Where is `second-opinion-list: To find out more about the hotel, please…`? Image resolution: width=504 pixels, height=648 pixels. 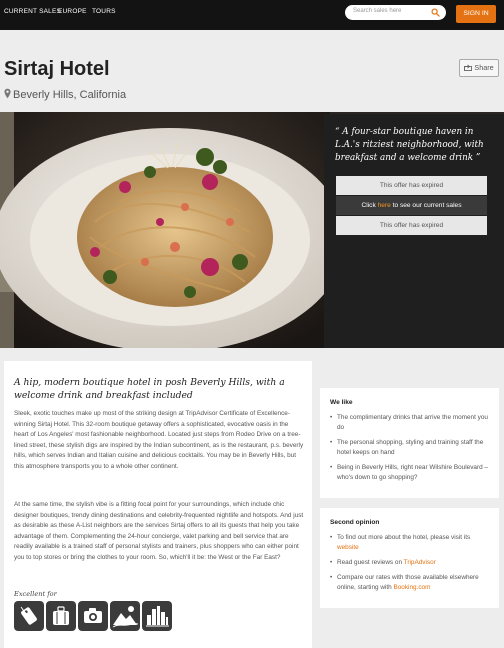
second-opinion-list: To find out more about the hotel, please… is located at coordinates (411, 565).